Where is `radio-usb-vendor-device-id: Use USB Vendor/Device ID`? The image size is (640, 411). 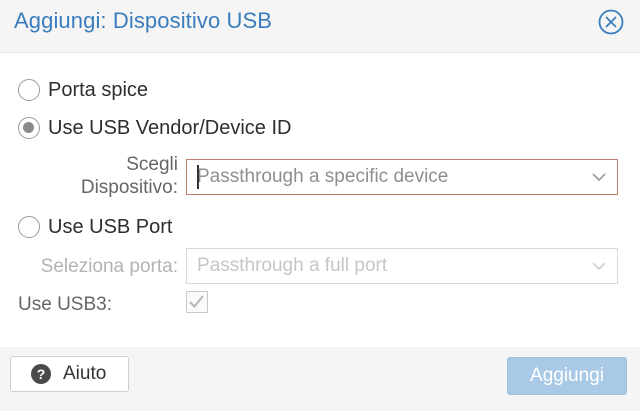
radio-usb-vendor-device-id: Use USB Vendor/Device ID is located at coordinates (154, 128).